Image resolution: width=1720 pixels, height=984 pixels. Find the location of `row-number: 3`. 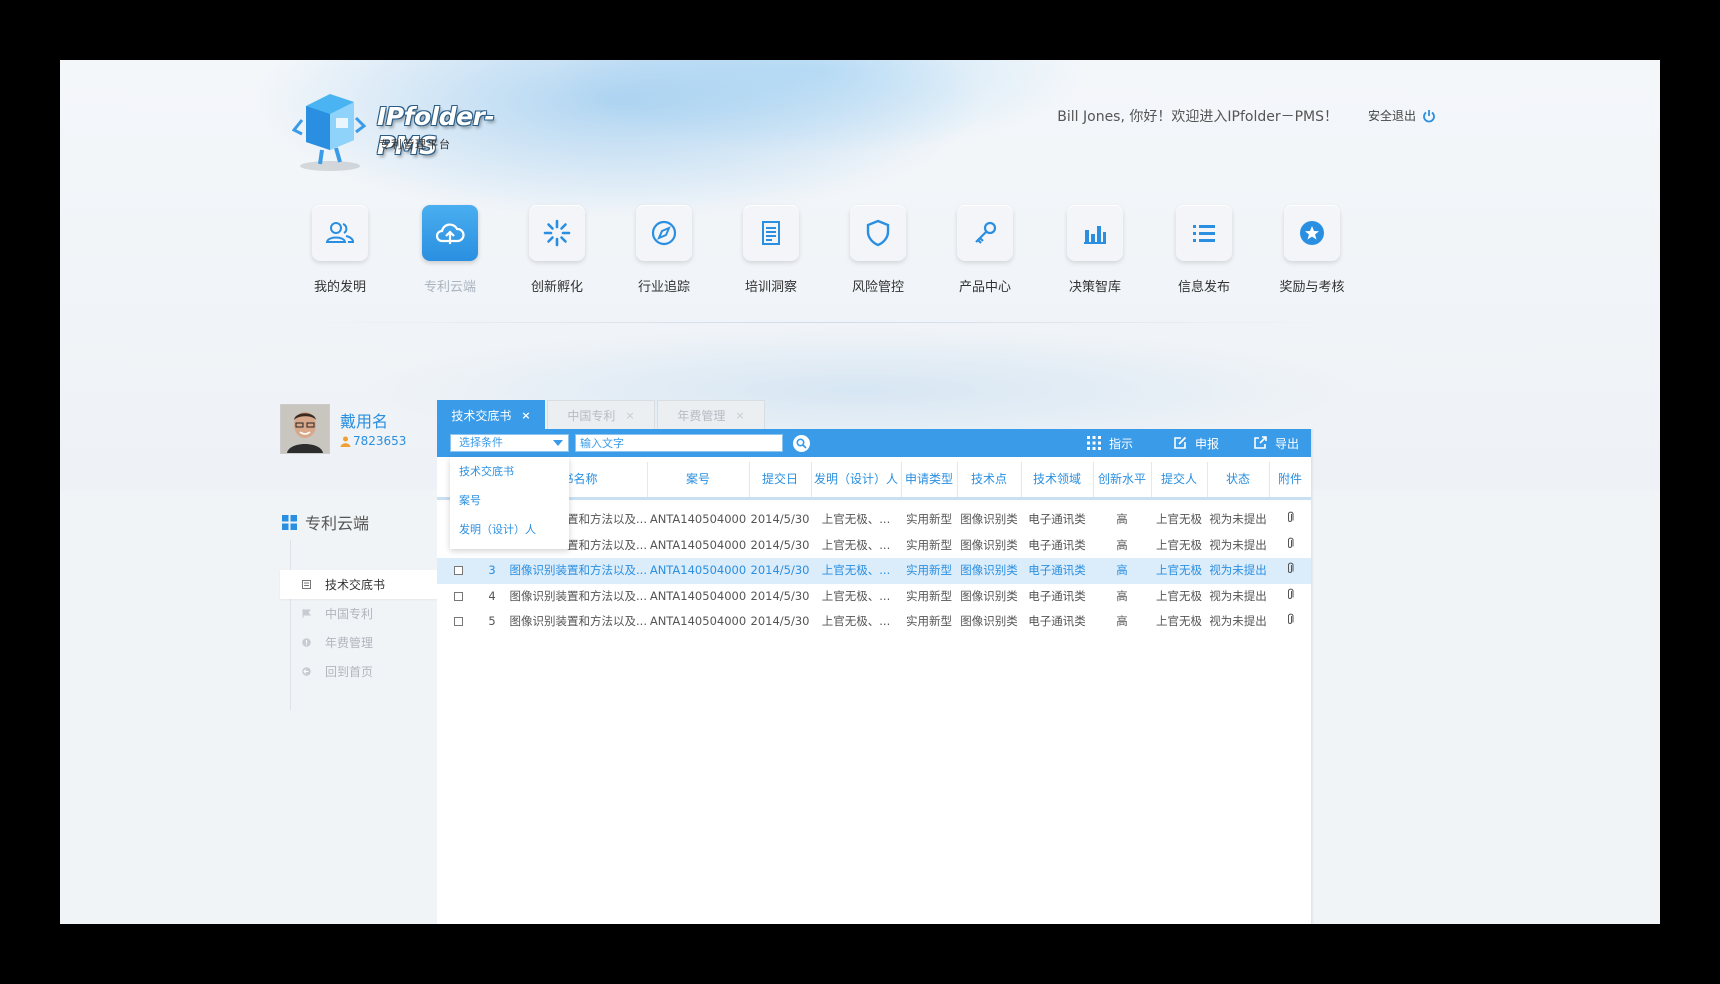

row-number: 3 is located at coordinates (492, 570).